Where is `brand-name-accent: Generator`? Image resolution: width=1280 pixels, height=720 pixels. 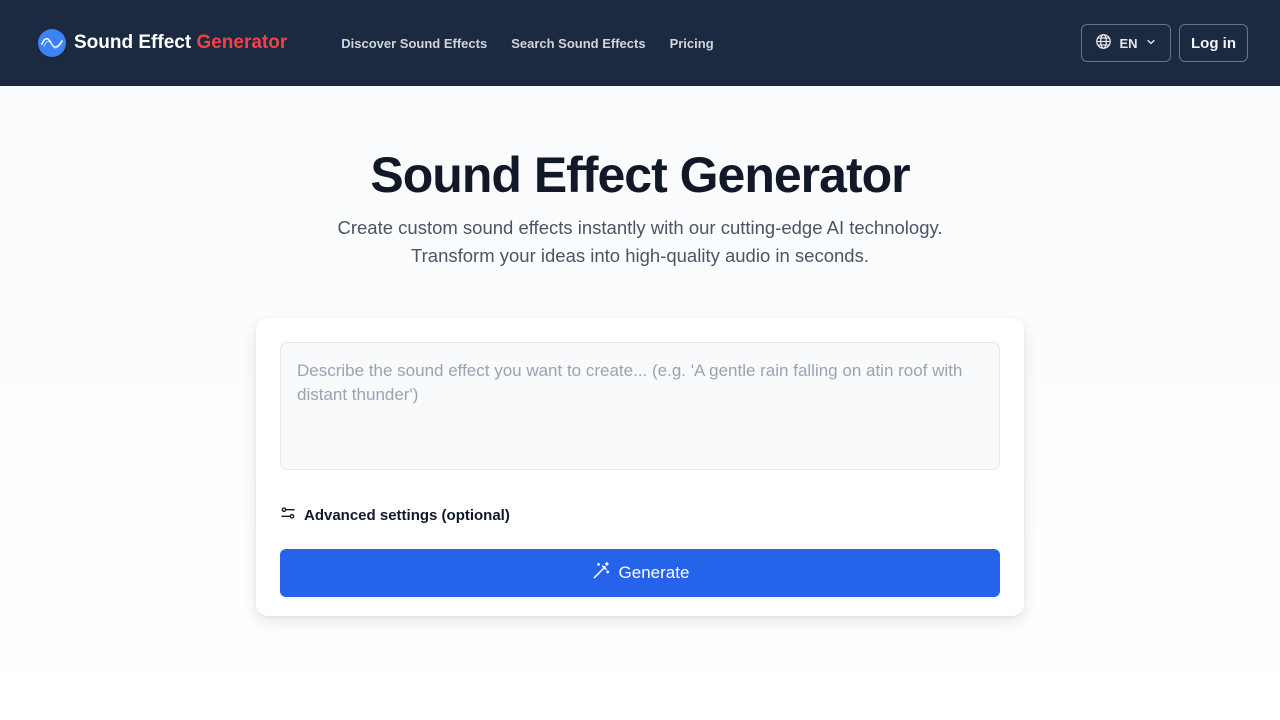
brand-name-accent: Generator is located at coordinates (242, 42).